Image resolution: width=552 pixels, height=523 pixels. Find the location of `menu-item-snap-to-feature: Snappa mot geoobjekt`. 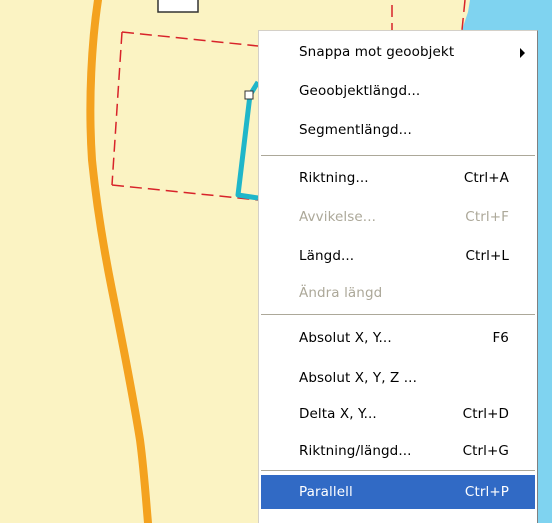

menu-item-snap-to-feature: Snappa mot geoobjekt is located at coordinates (398, 52).